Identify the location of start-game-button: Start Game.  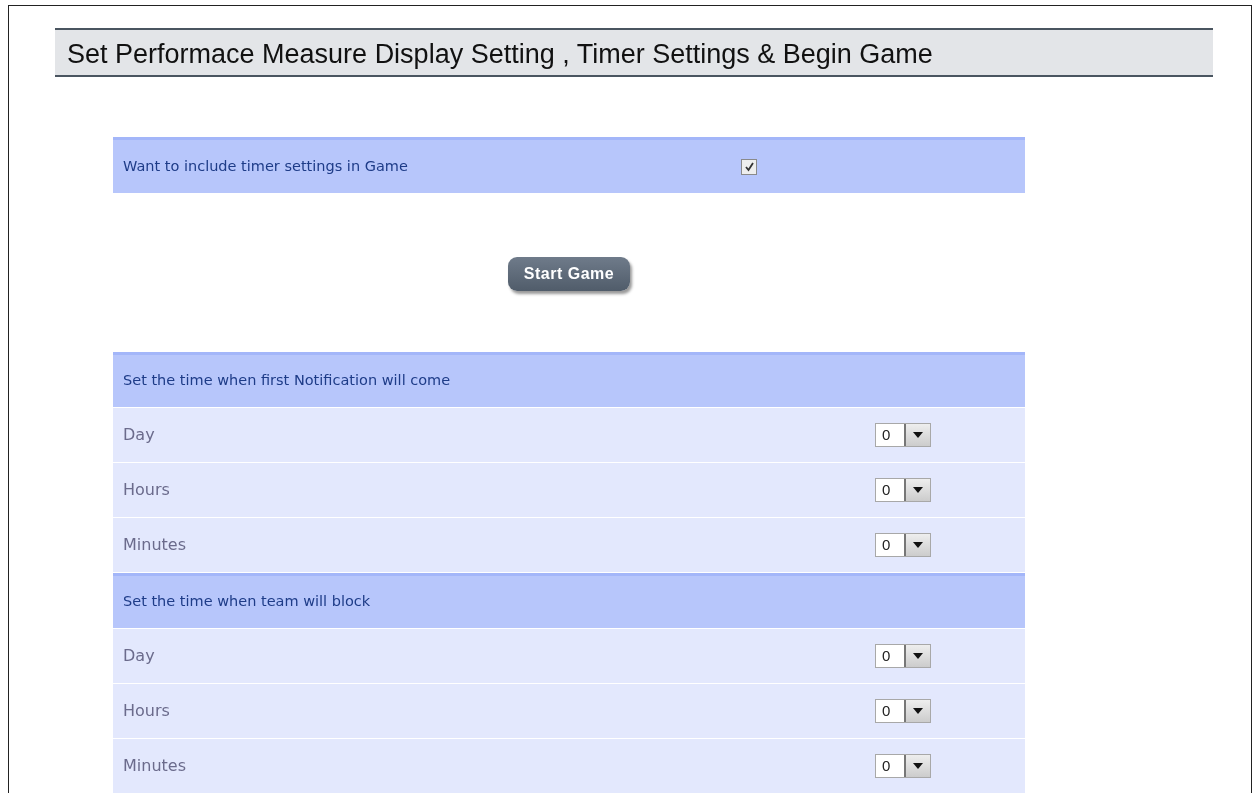
(569, 274).